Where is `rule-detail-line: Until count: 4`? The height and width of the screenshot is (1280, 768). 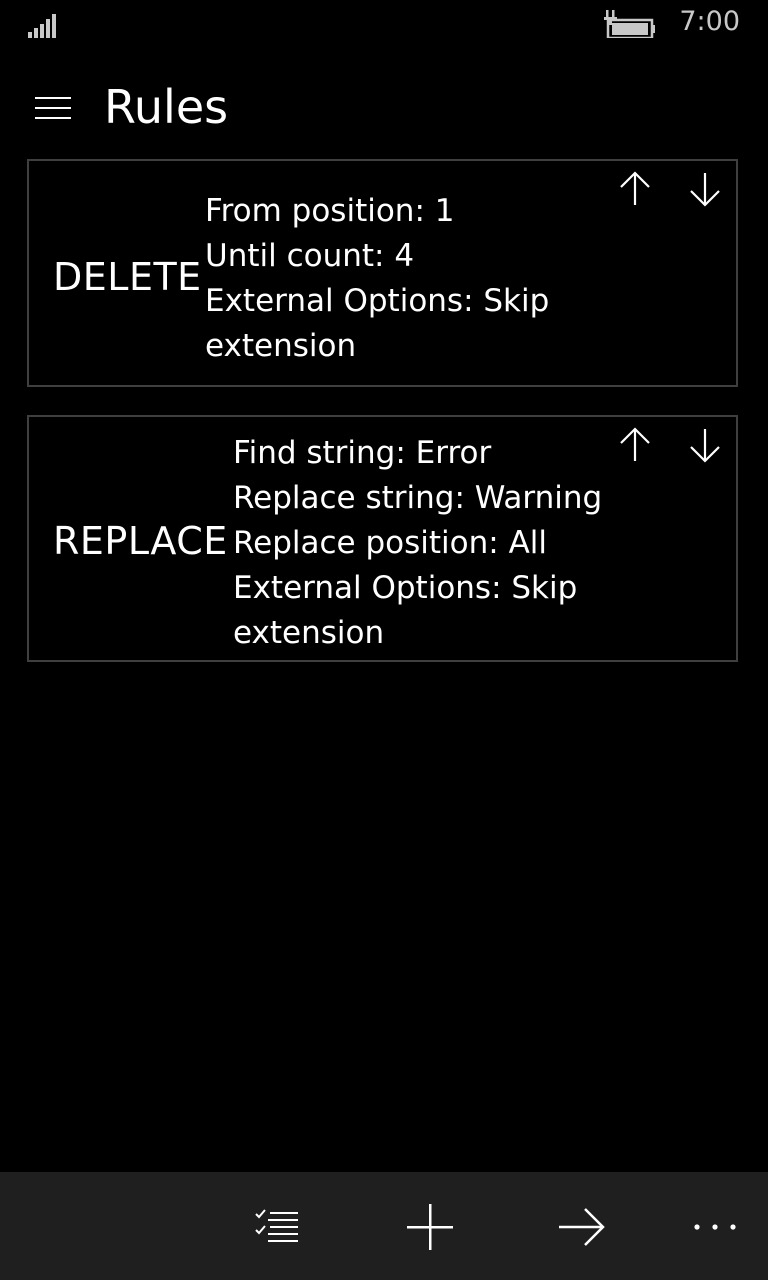 rule-detail-line: Until count: 4 is located at coordinates (310, 256).